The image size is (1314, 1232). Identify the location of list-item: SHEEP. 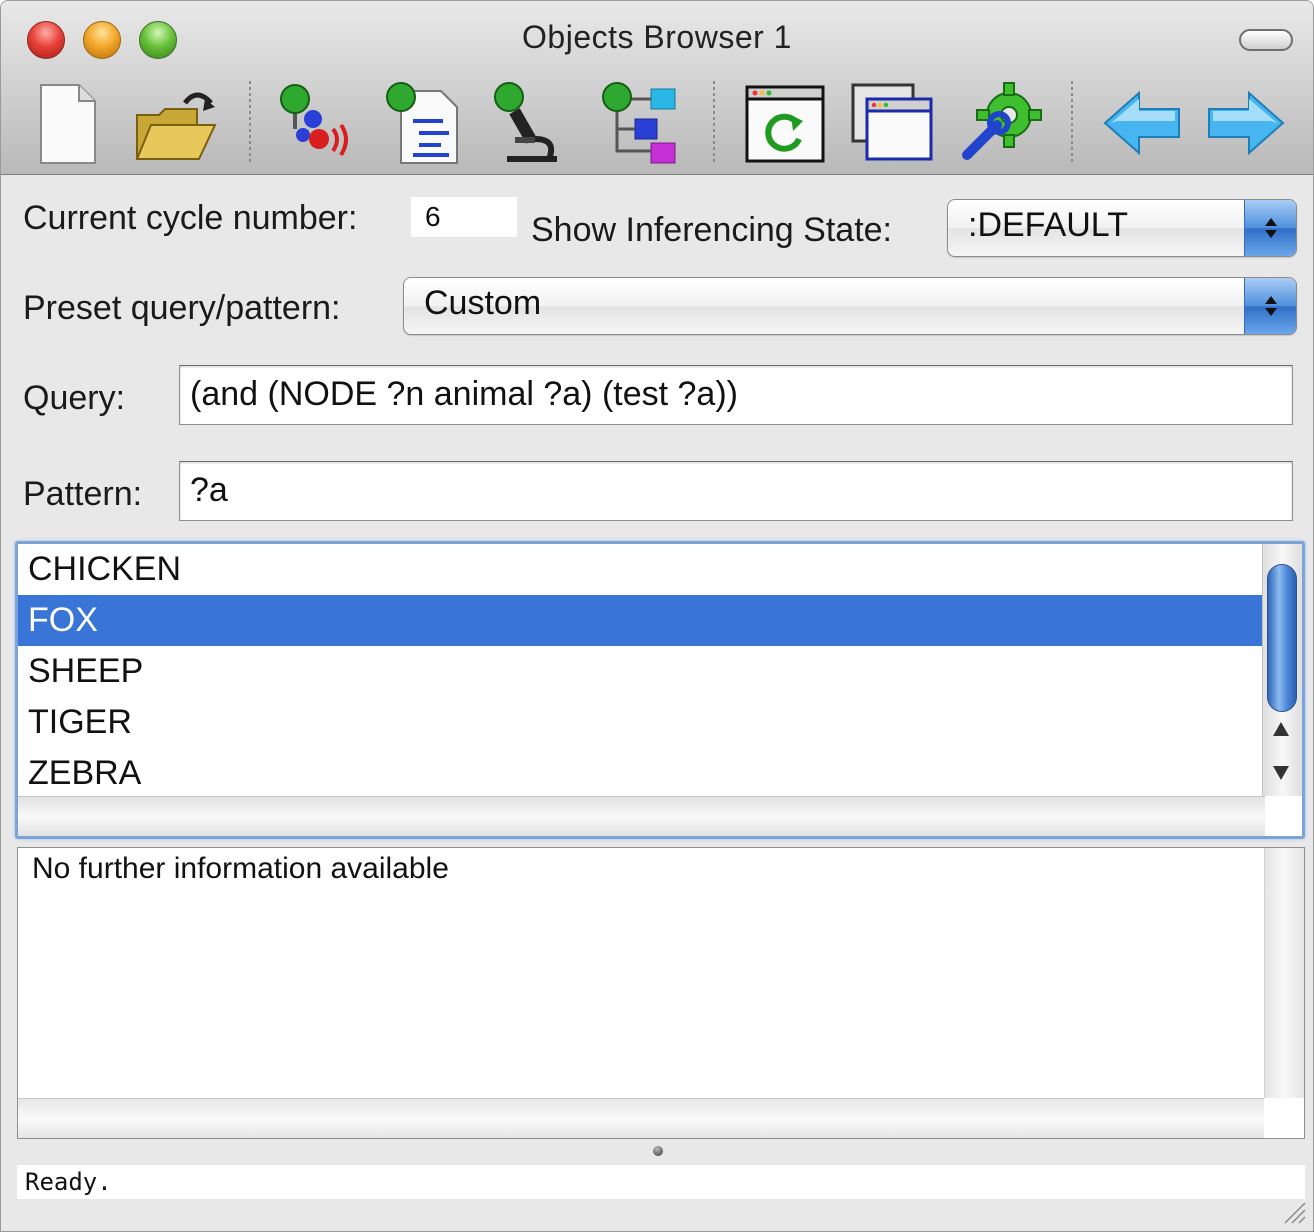
(641, 671).